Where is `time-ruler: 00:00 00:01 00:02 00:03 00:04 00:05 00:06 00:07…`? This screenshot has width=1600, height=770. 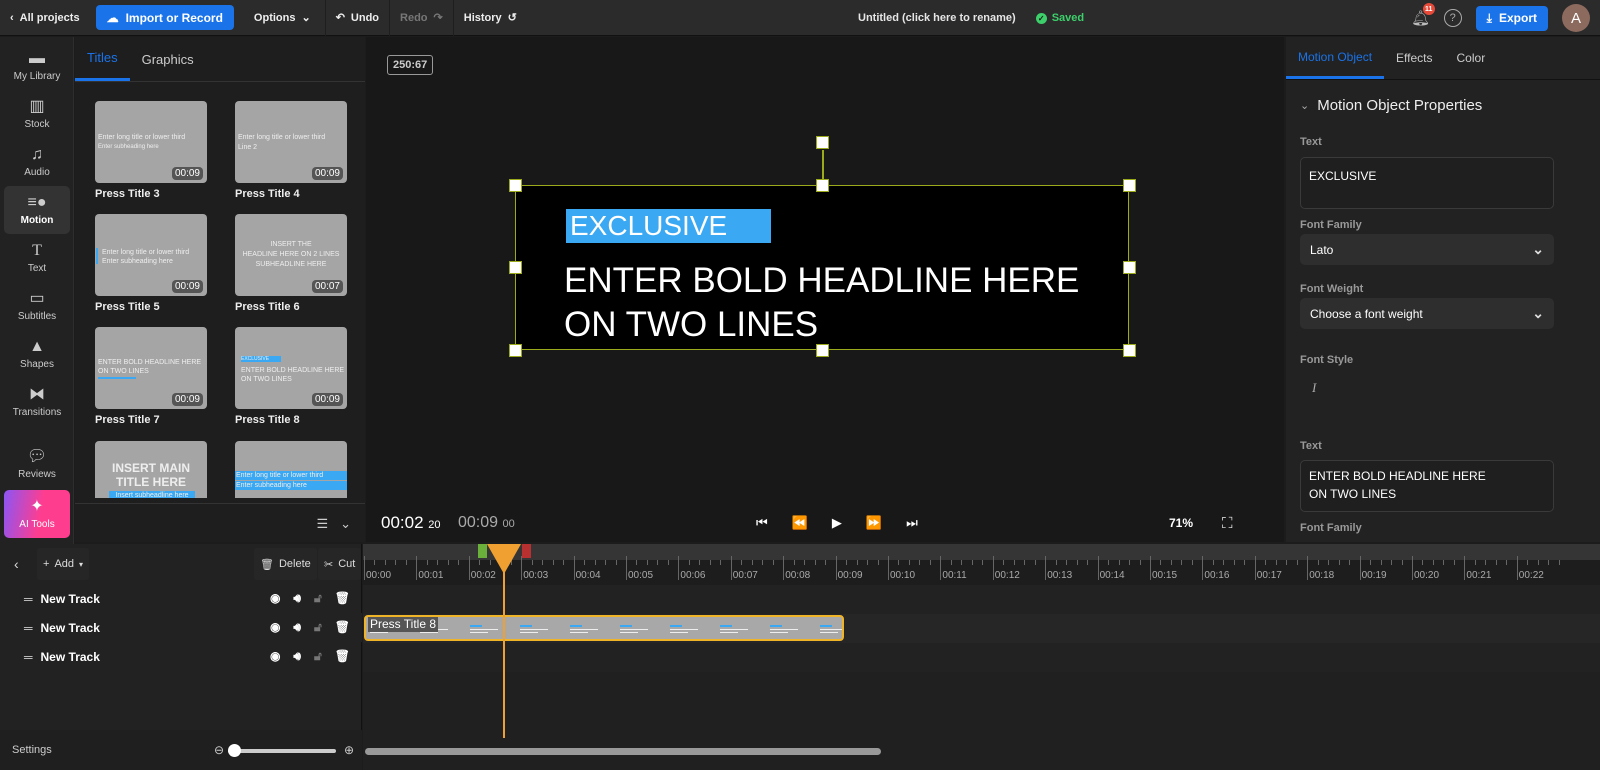 time-ruler: 00:00 00:01 00:02 00:03 00:04 00:05 00:06 00:07… is located at coordinates (981, 570).